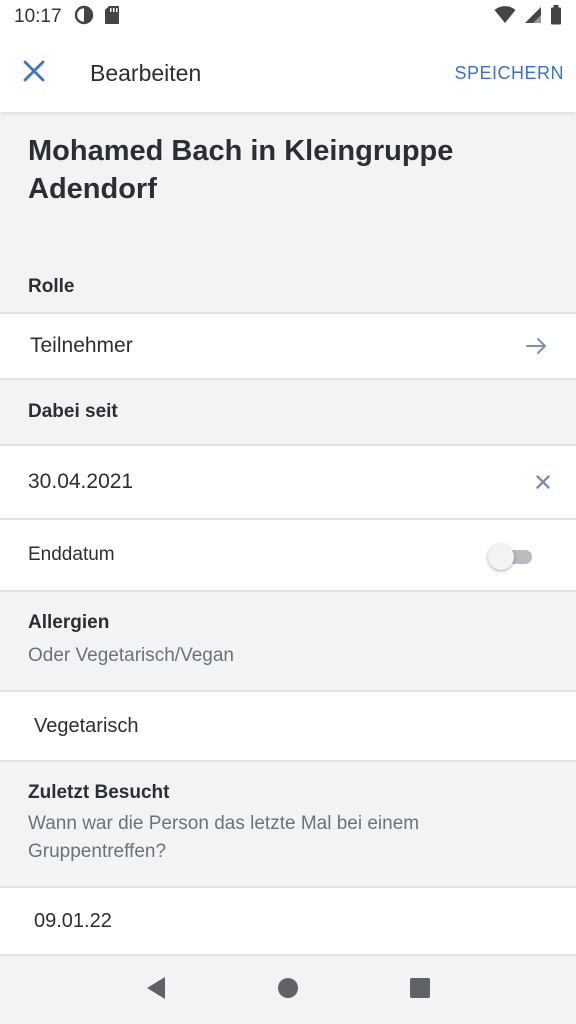 This screenshot has height=1024, width=576. I want to click on home-icon, so click(288, 990).